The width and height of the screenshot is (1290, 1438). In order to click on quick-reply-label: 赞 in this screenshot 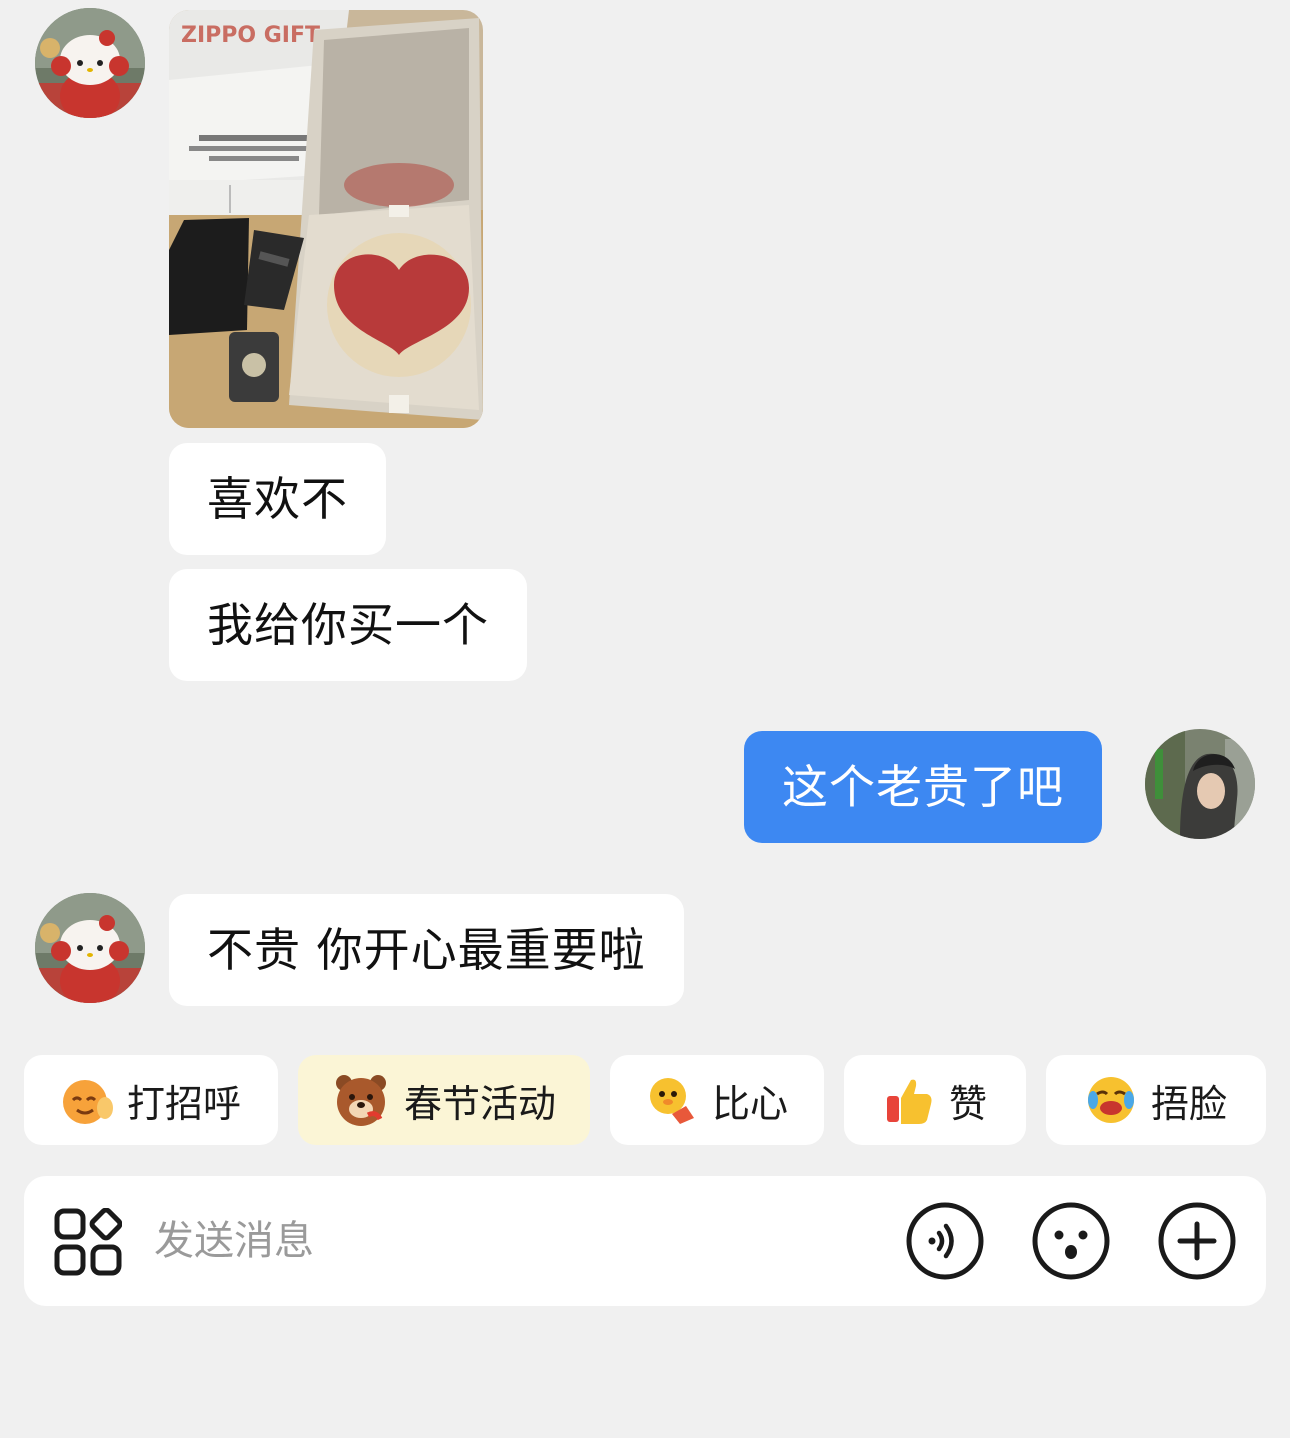, I will do `click(967, 1103)`.